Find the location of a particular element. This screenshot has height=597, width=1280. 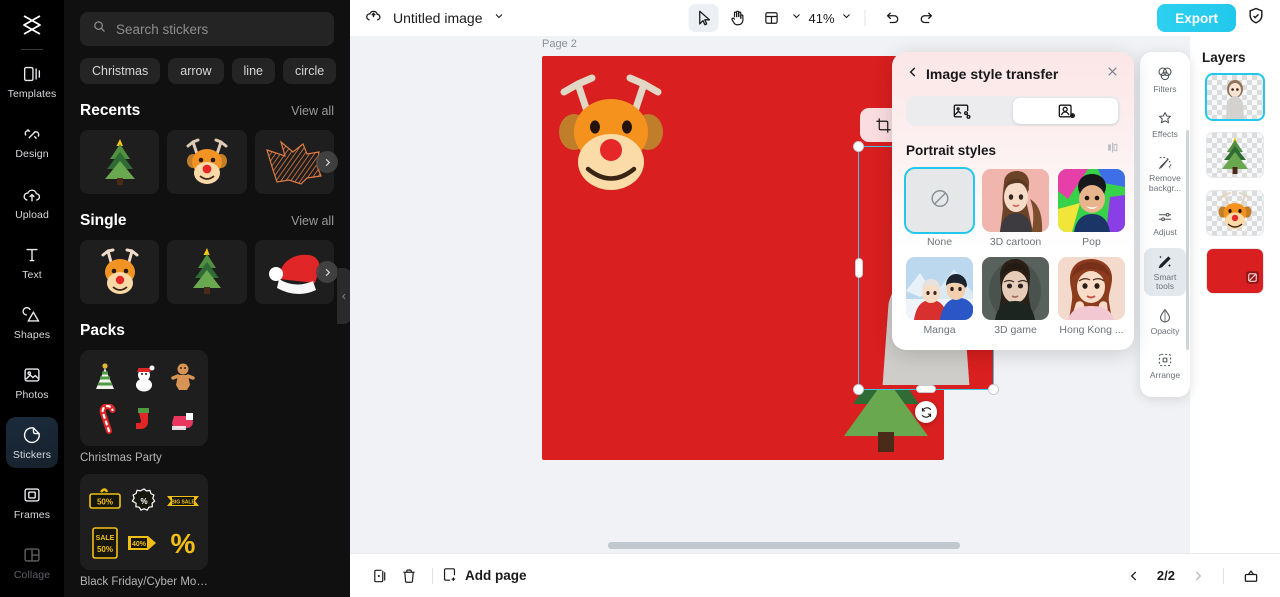

sidebar-item-label: Stickers is located at coordinates (32, 454).